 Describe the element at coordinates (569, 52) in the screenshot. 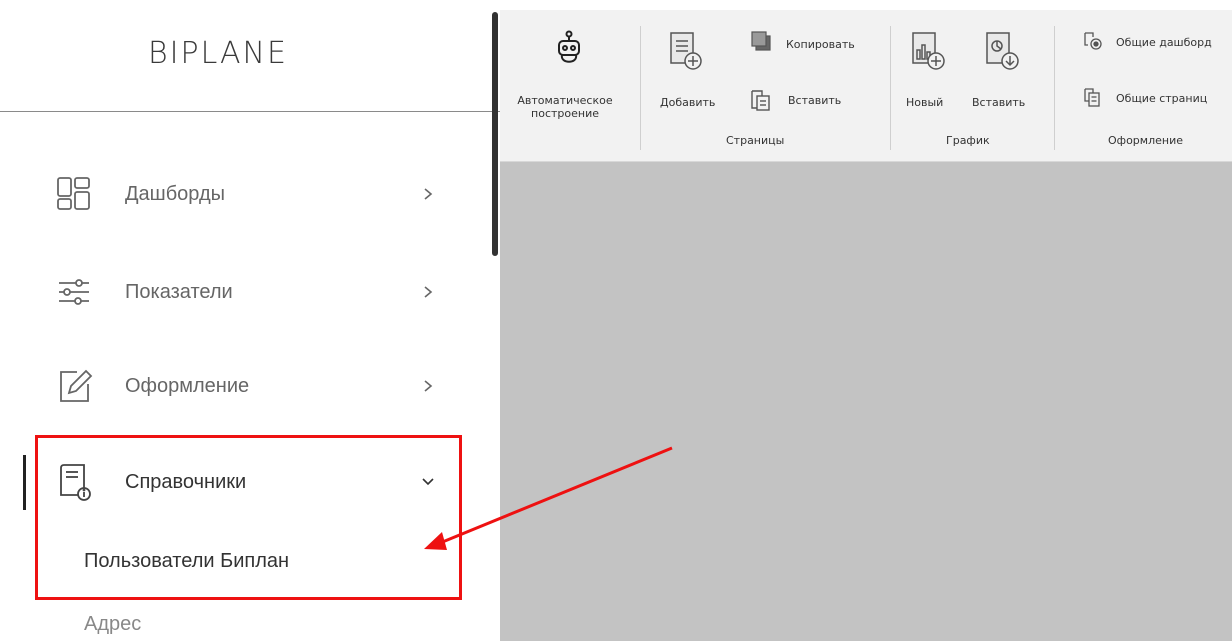

I see `robot-icon` at that location.